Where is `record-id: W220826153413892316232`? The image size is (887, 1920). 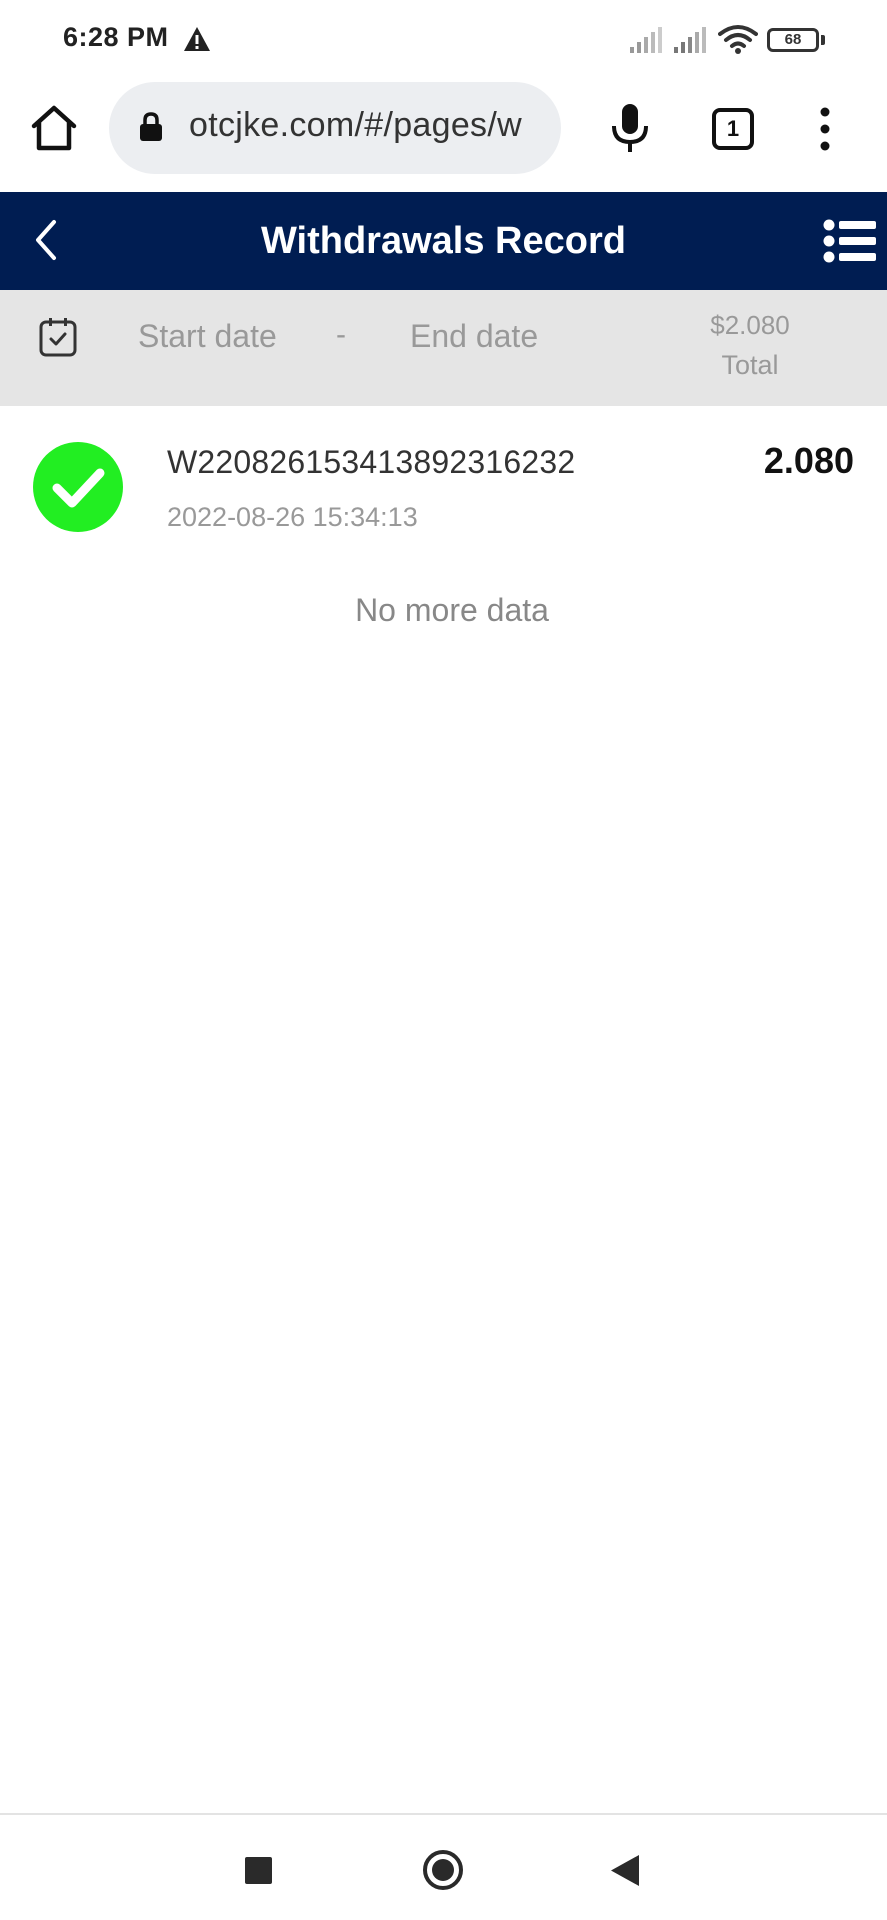 record-id: W220826153413892316232 is located at coordinates (371, 462).